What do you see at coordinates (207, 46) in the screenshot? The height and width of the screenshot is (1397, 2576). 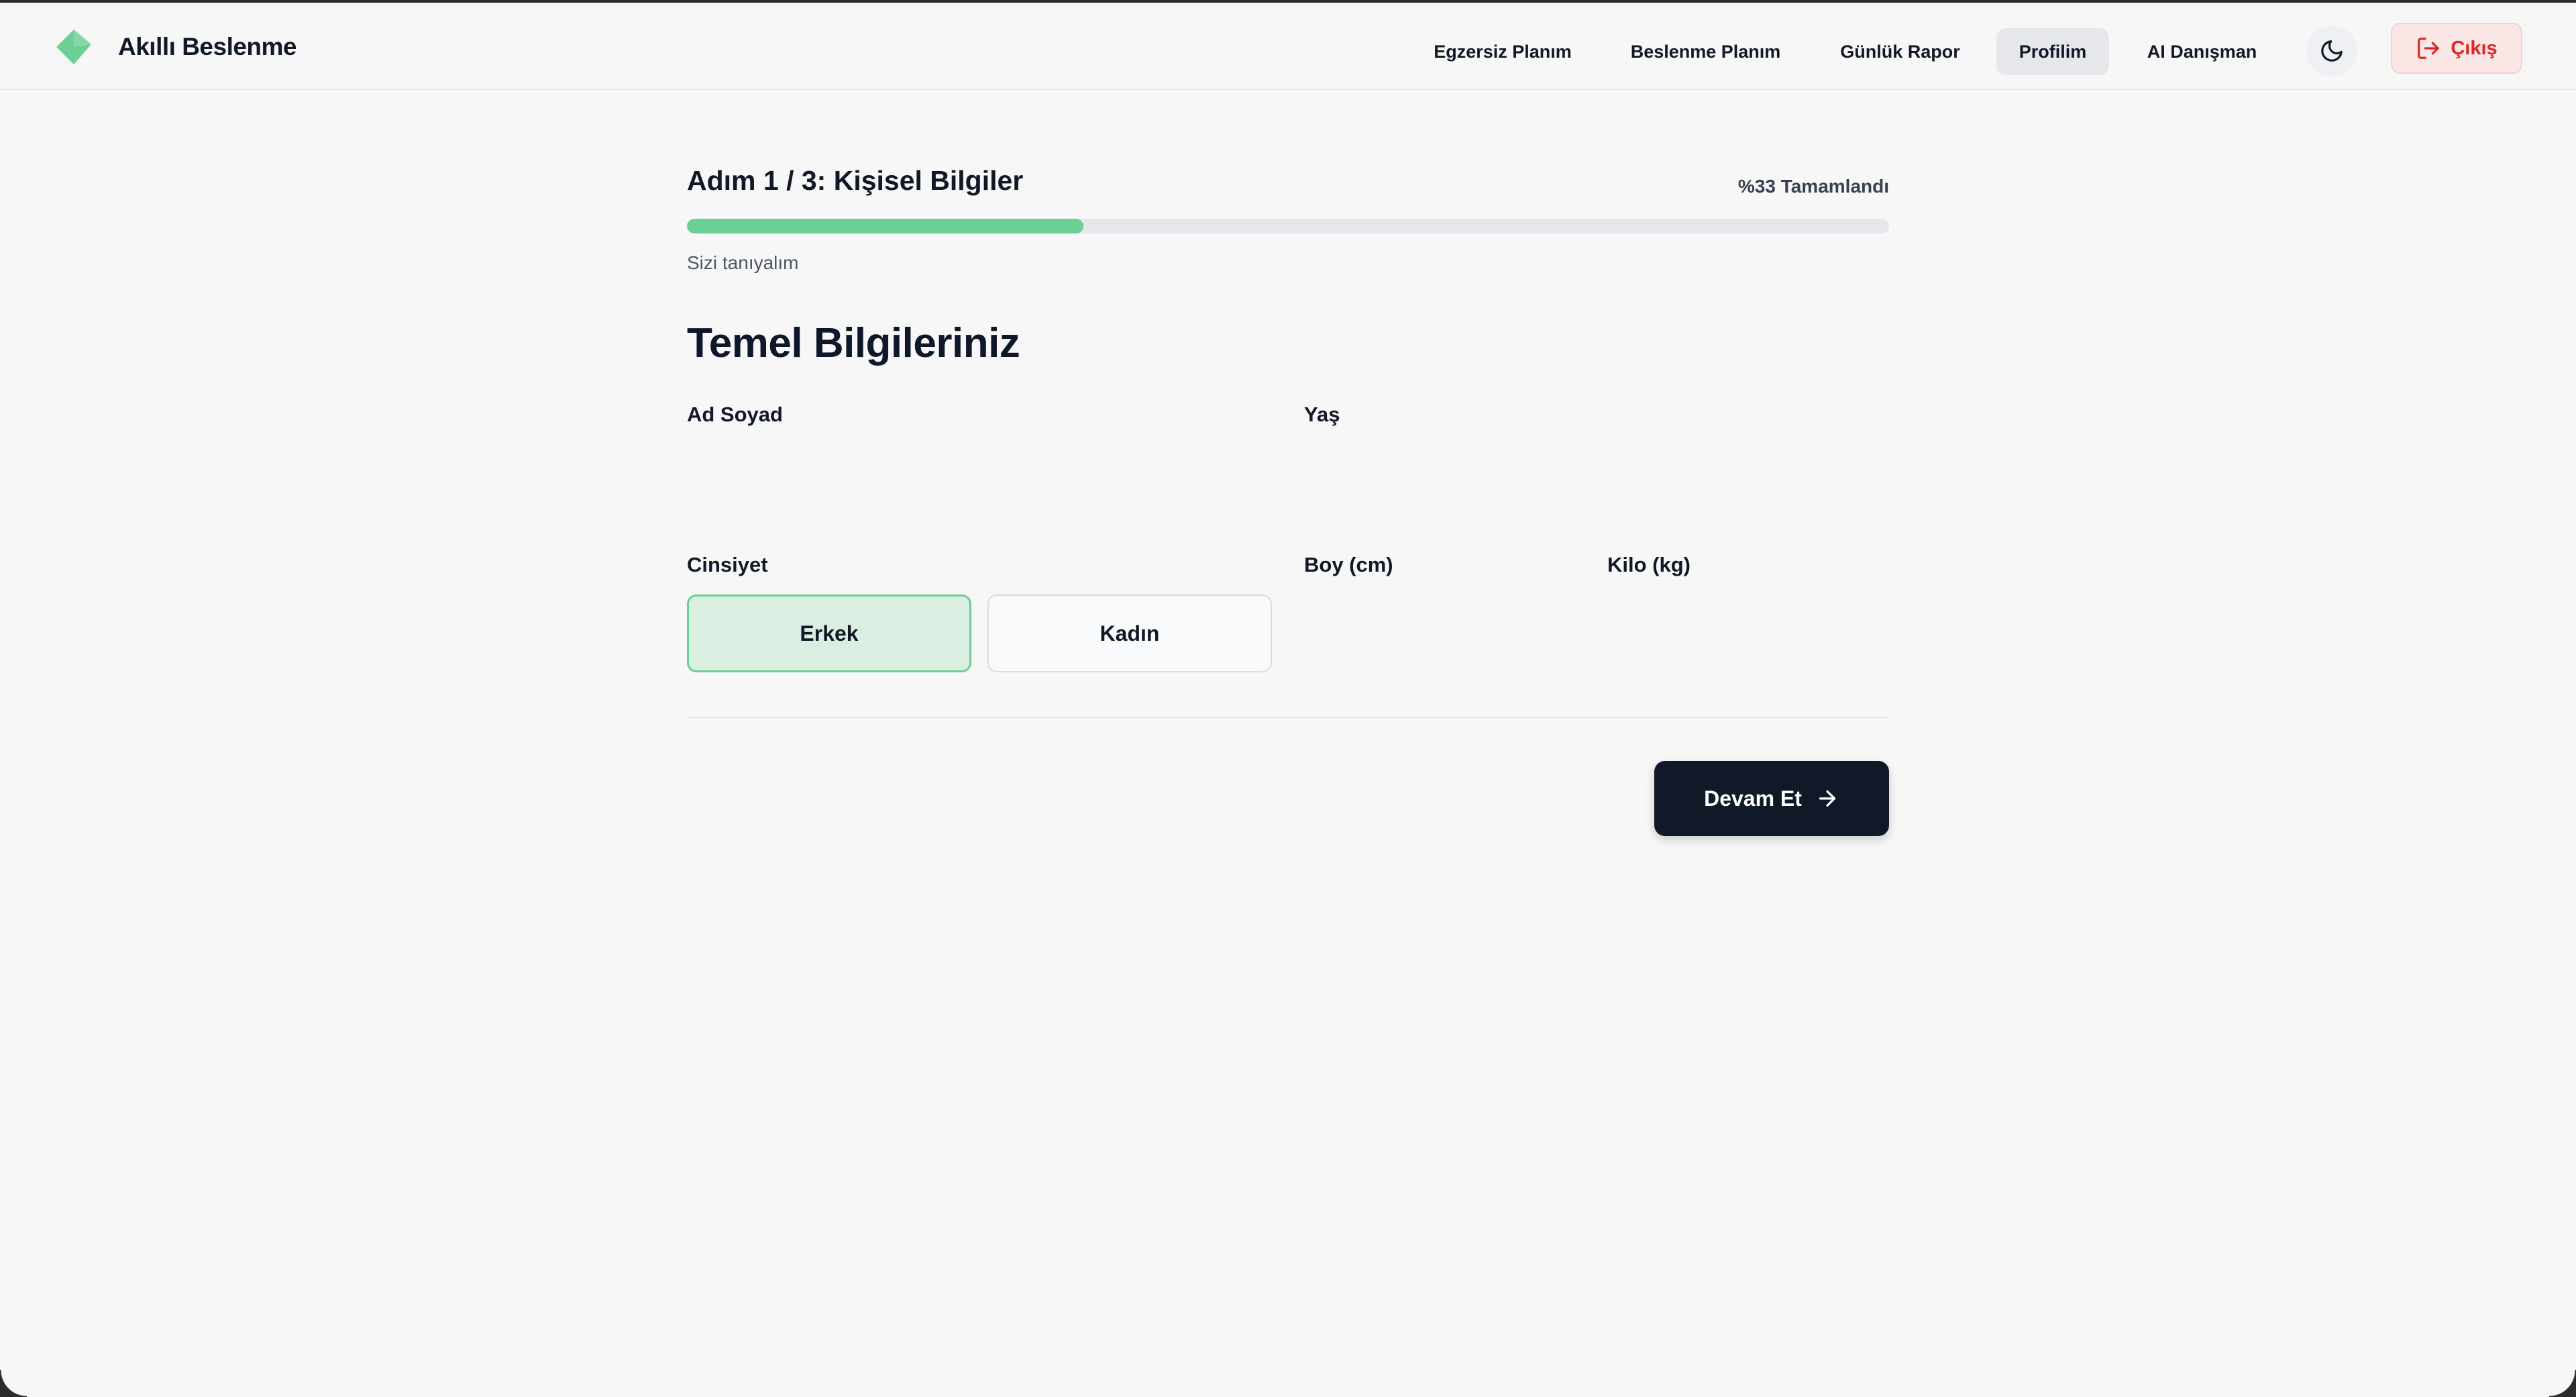 I see `brand-name: Akıllı Beslenme` at bounding box center [207, 46].